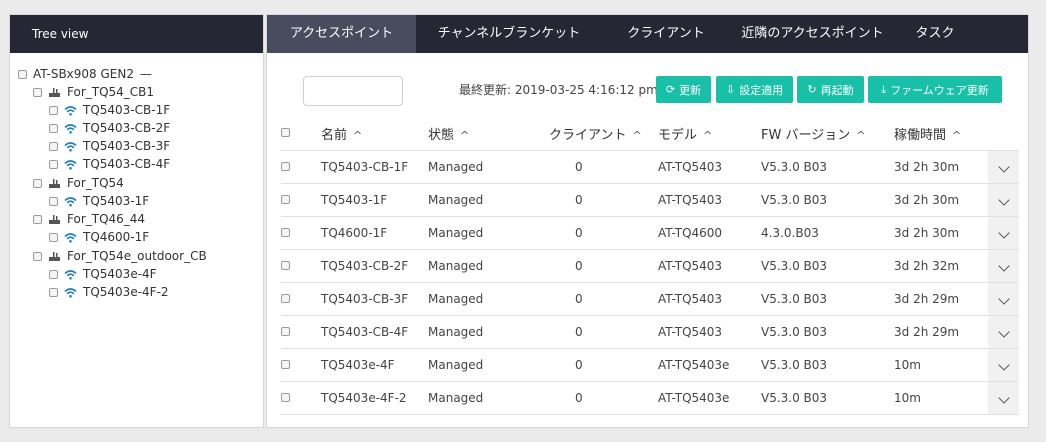 The width and height of the screenshot is (1046, 442). I want to click on tree-node-switch: For_TQ54, so click(78, 183).